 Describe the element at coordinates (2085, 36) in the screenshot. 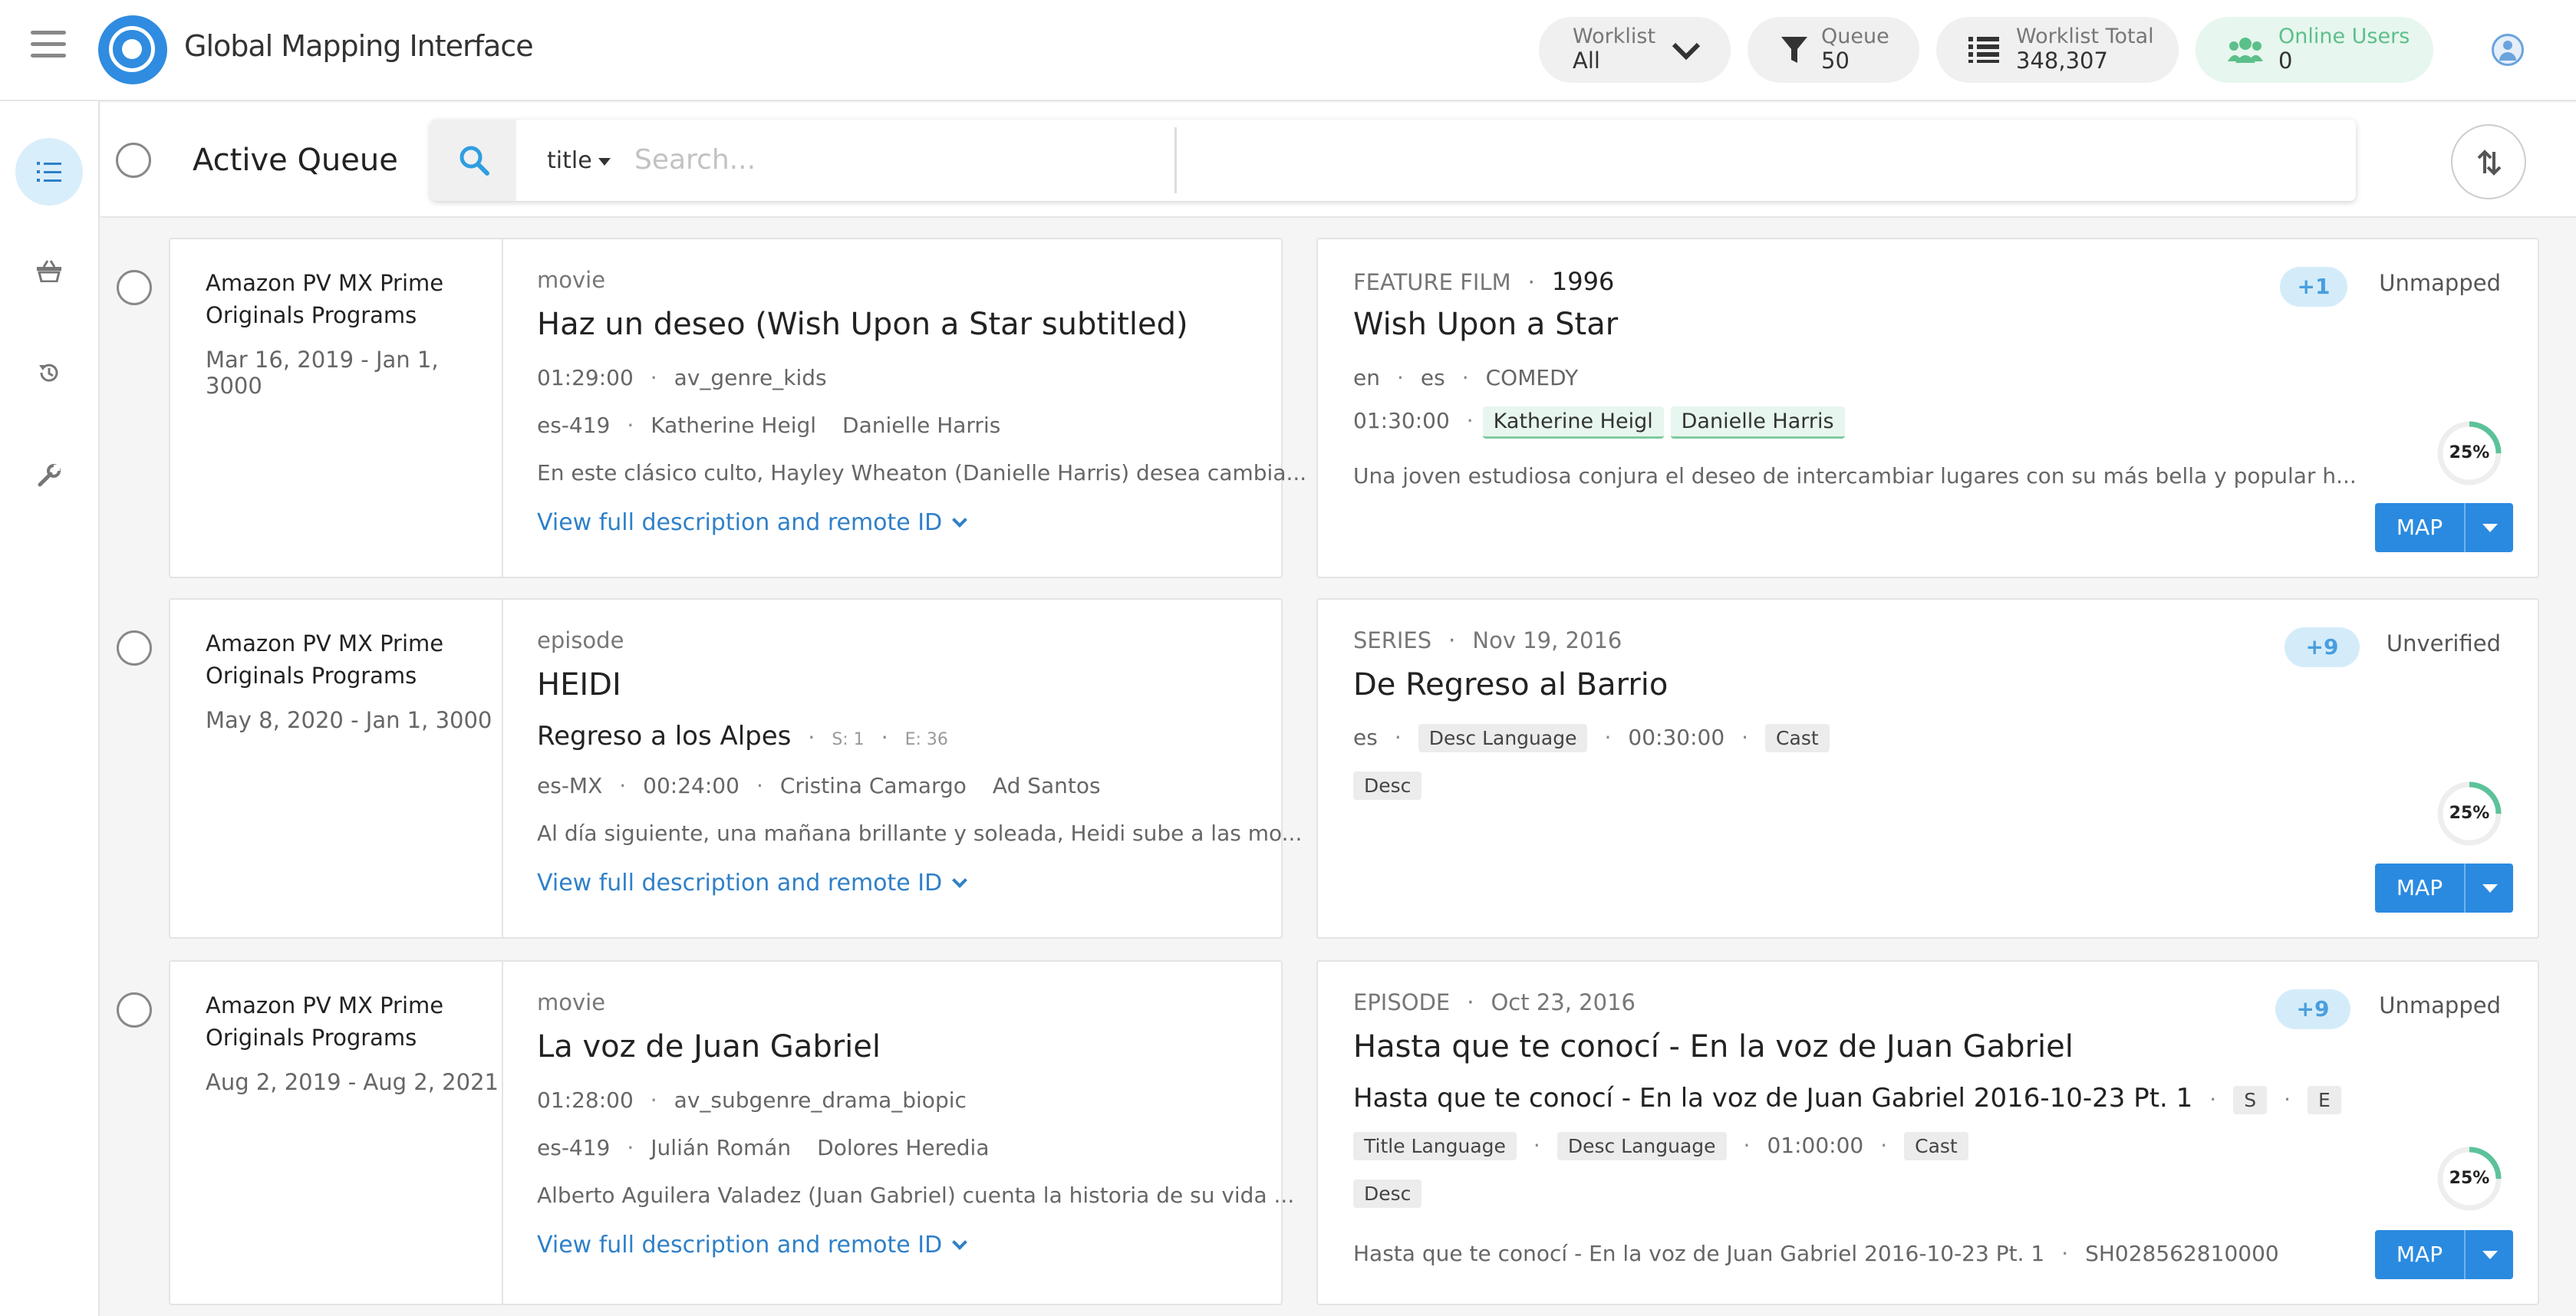

I see `worklist-total-label: Worklist Total` at that location.